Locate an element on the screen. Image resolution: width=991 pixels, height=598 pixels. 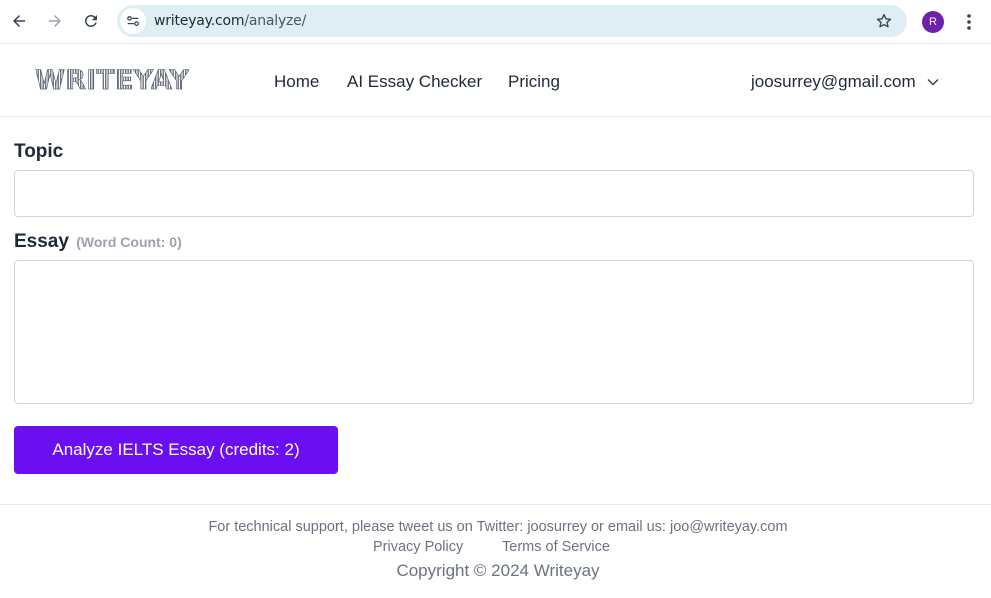
copyright-text: Copyright © 2024 Writeyay is located at coordinates (498, 570).